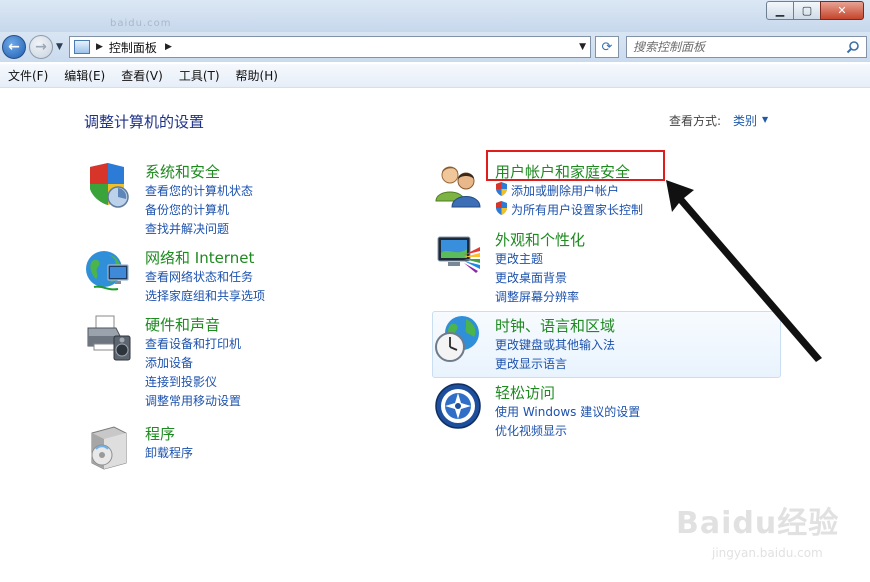 This screenshot has height=582, width=870. Describe the element at coordinates (187, 209) in the screenshot. I see `link-backup-computer: 备份您的计算机` at that location.